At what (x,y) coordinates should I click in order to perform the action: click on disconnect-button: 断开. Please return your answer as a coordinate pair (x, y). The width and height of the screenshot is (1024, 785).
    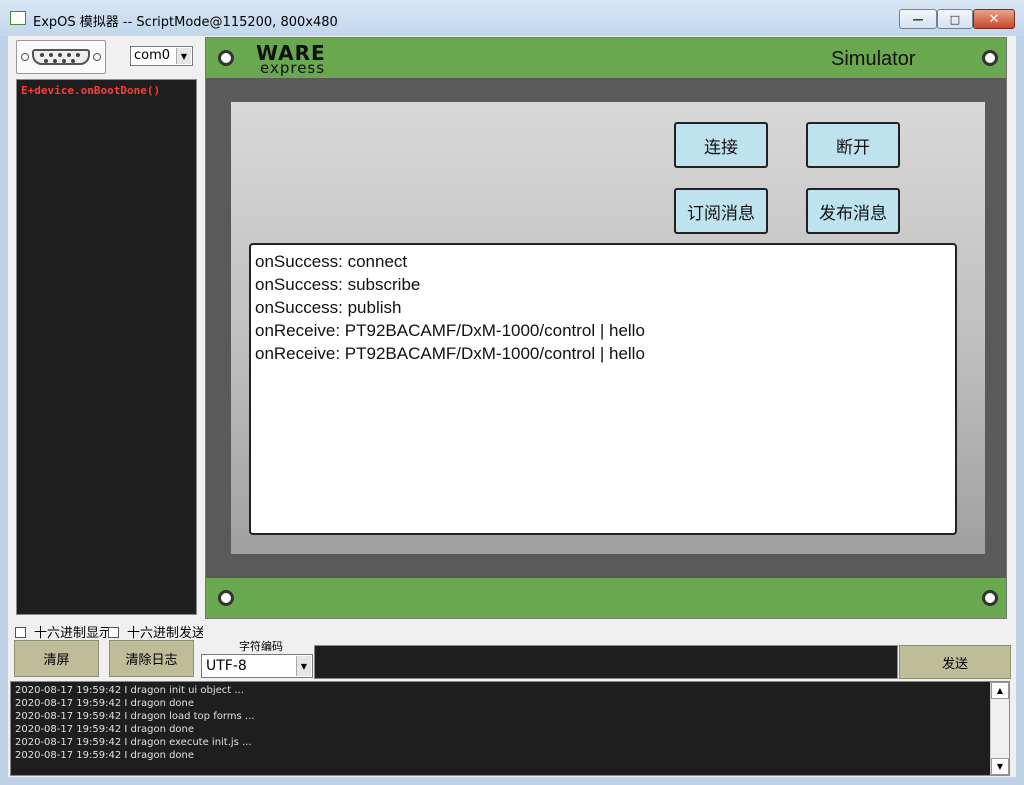
    Looking at the image, I should click on (853, 145).